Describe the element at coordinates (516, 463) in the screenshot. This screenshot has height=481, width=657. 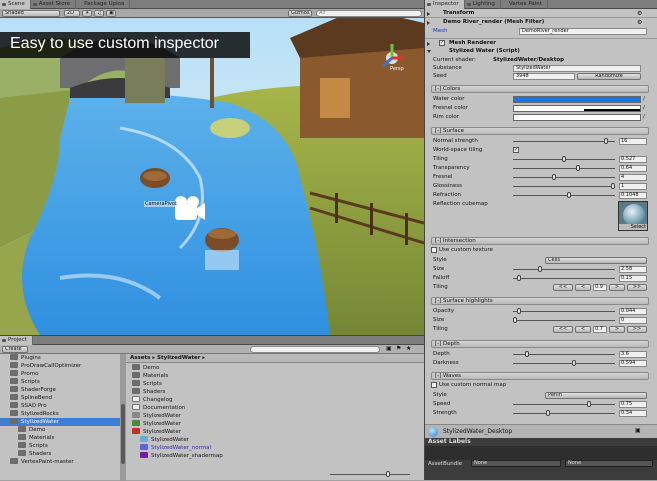
I see `asset-bundle-dropdown: None` at that location.